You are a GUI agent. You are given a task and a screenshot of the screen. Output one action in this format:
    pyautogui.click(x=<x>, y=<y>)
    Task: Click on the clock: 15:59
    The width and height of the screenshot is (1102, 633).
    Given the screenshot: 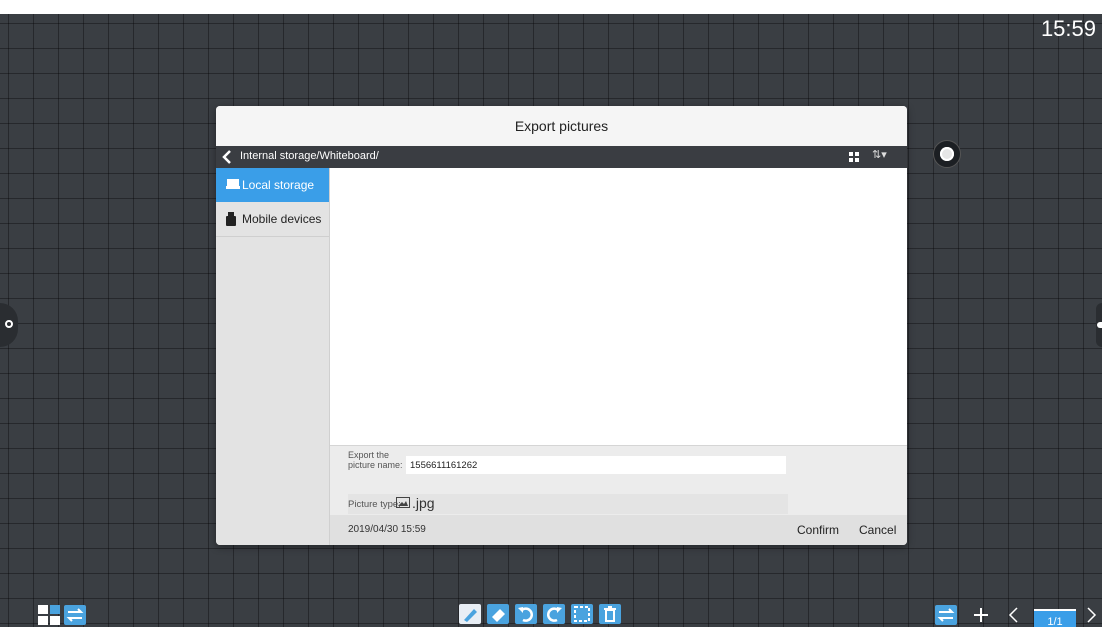 What is the action you would take?
    pyautogui.click(x=1068, y=28)
    